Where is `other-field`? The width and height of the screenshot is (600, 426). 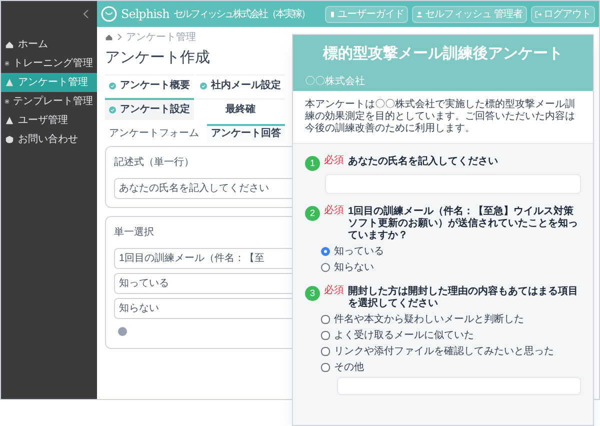
other-field is located at coordinates (459, 386).